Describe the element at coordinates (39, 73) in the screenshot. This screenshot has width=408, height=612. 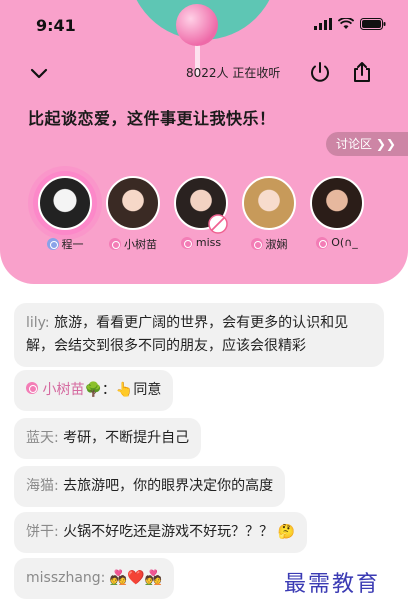
I see `chevron-down-icon` at that location.